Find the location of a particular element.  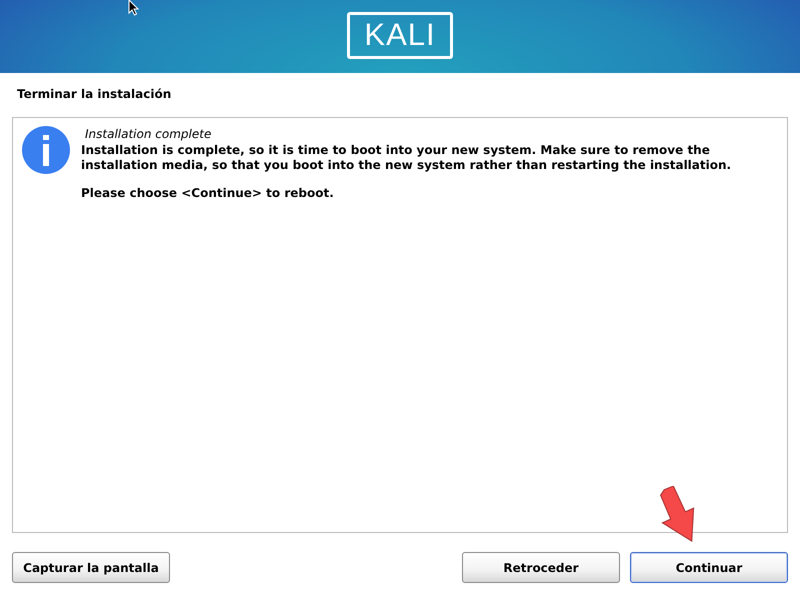

screenshot-button: Capturar la pantalla is located at coordinates (91, 567).